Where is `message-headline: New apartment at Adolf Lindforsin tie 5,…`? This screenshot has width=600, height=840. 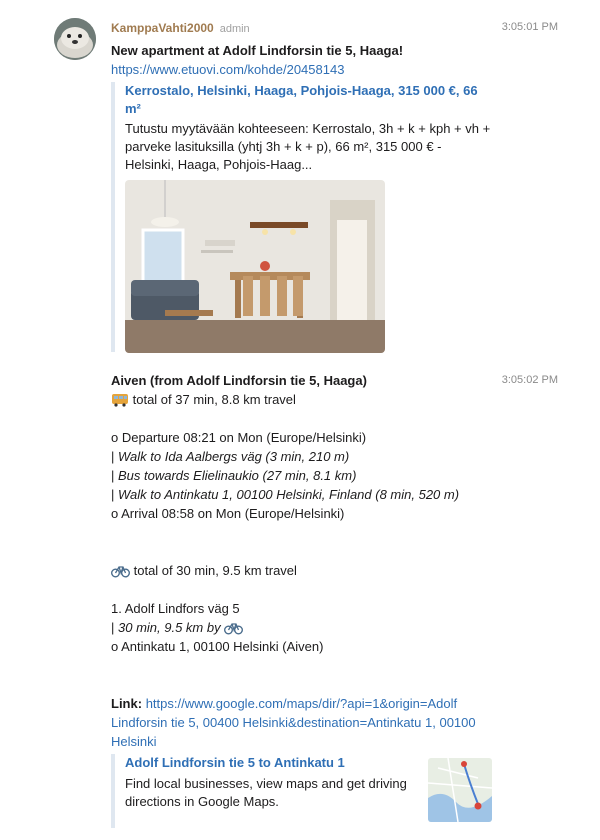 message-headline: New apartment at Adolf Lindforsin tie 5,… is located at coordinates (257, 50).